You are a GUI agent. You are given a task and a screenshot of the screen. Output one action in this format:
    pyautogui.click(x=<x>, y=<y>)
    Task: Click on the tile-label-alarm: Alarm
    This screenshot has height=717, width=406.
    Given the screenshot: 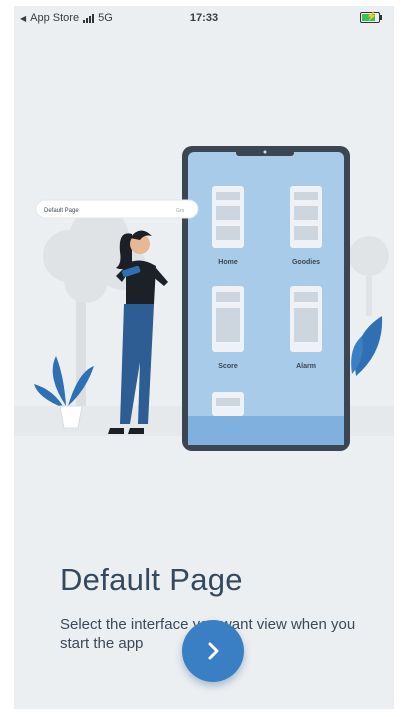 What is the action you would take?
    pyautogui.click(x=306, y=366)
    